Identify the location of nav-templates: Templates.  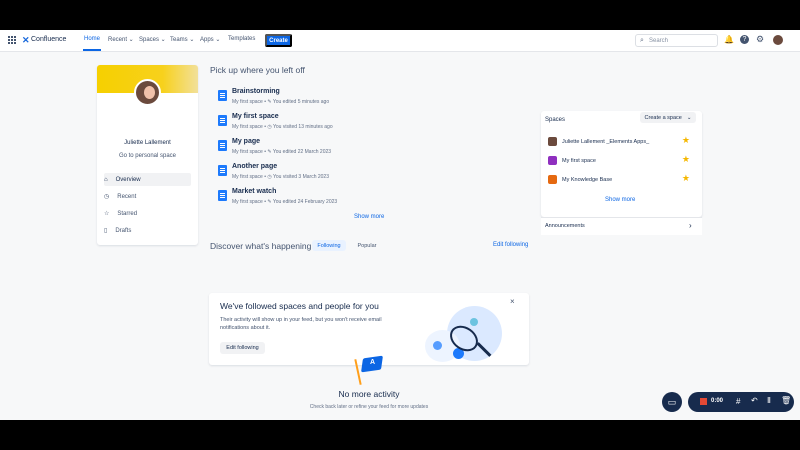
(241, 39).